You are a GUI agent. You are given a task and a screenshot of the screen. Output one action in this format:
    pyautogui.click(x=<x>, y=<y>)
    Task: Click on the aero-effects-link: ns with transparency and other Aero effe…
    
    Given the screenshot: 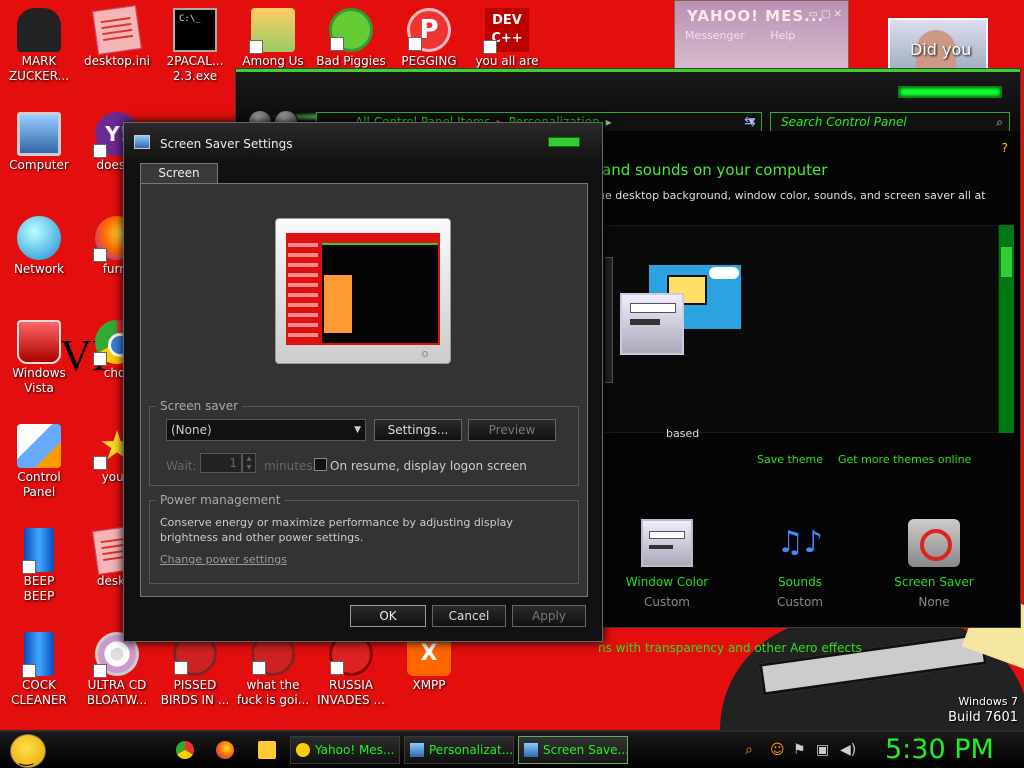 What is the action you would take?
    pyautogui.click(x=730, y=648)
    